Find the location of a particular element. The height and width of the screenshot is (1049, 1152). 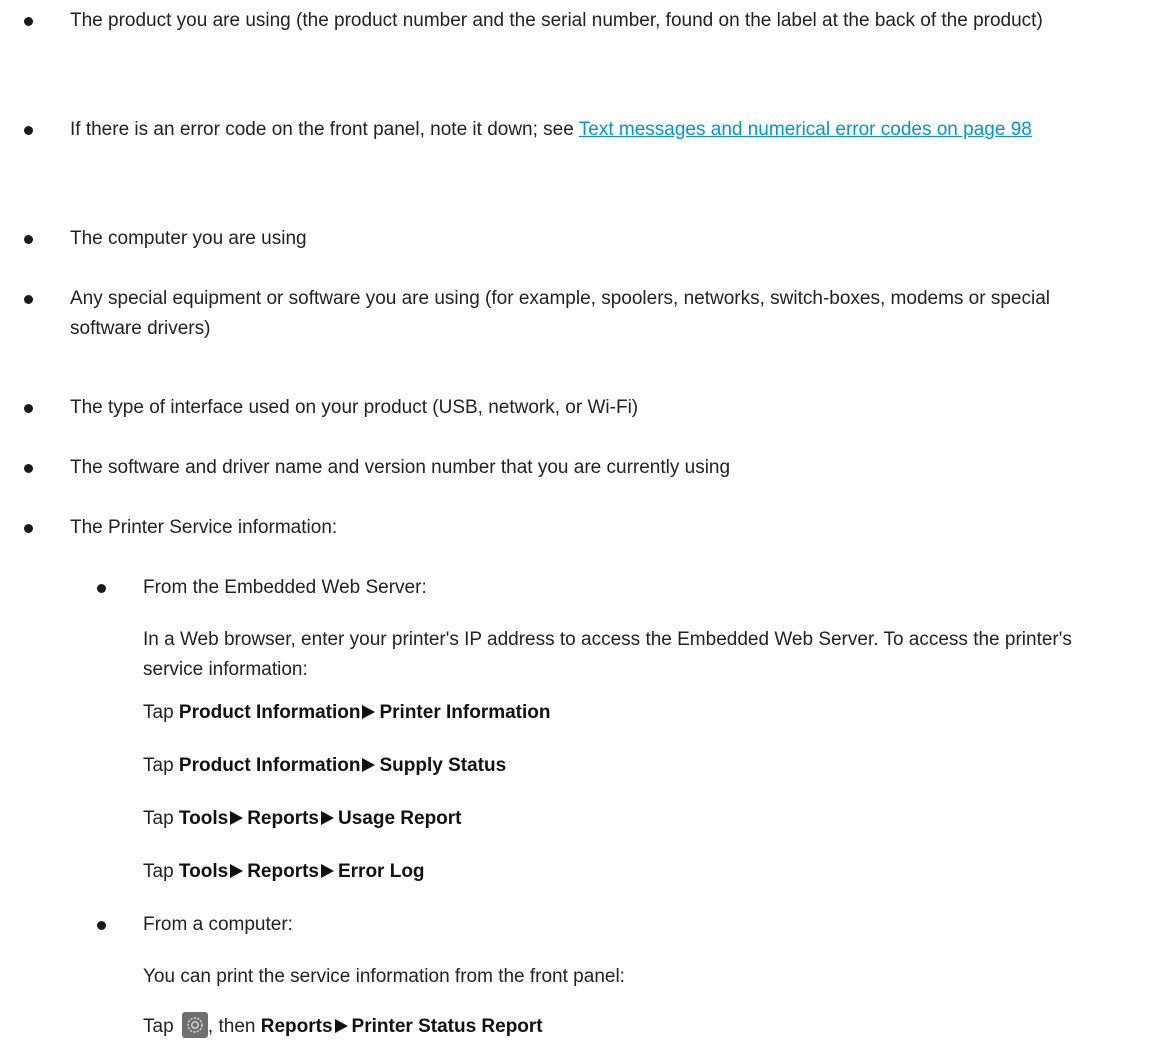

list-item-text: The Printer Service information: is located at coordinates (204, 527).